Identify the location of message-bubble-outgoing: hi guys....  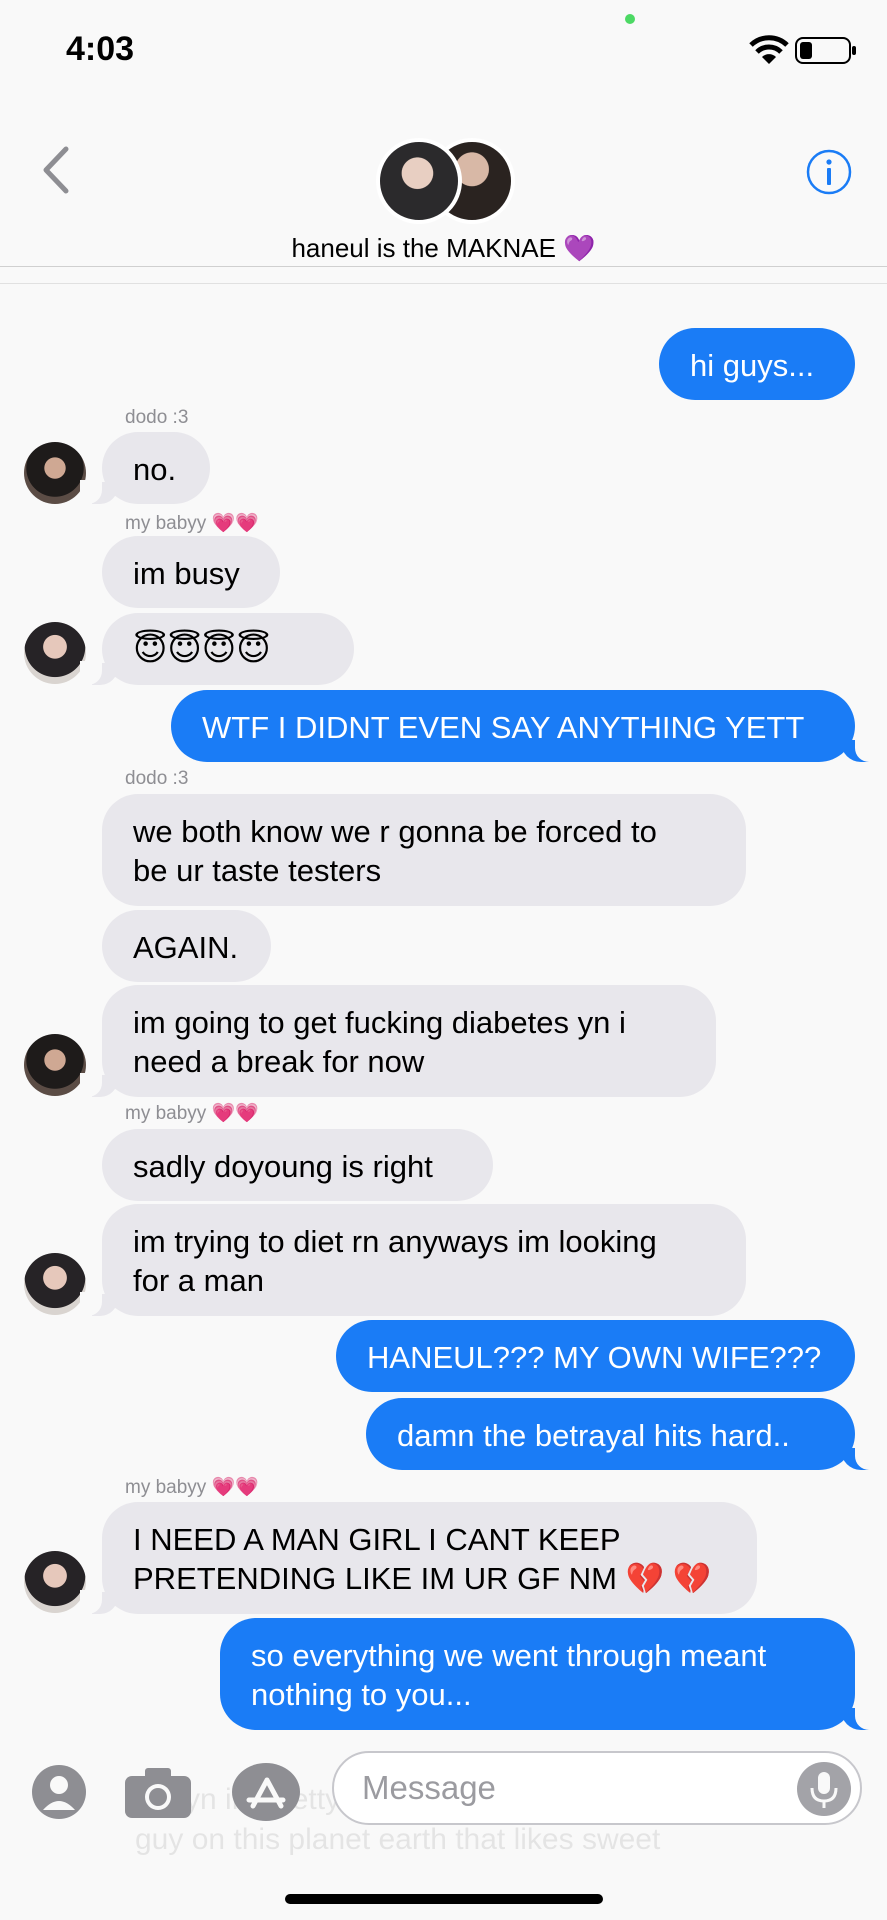
(757, 364).